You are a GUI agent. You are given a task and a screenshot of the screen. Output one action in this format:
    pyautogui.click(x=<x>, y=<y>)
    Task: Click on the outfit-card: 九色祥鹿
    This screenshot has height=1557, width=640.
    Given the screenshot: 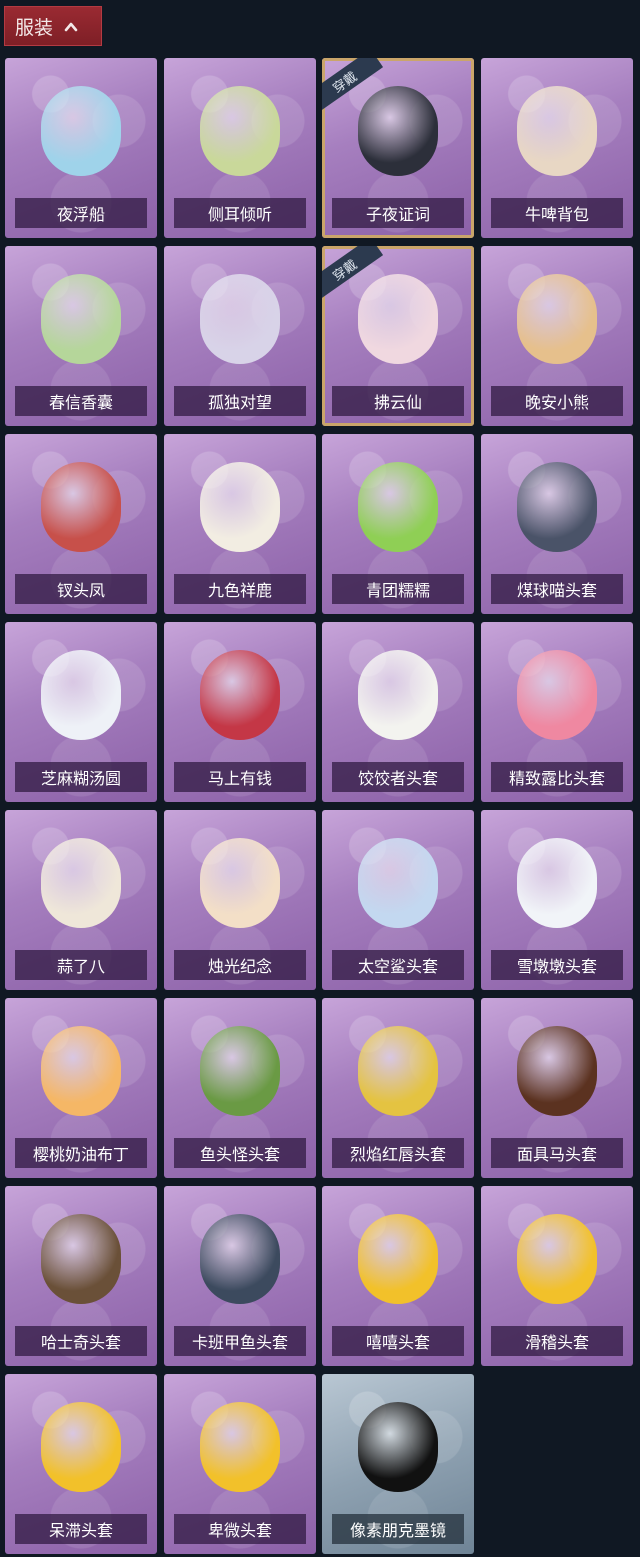 What is the action you would take?
    pyautogui.click(x=240, y=524)
    